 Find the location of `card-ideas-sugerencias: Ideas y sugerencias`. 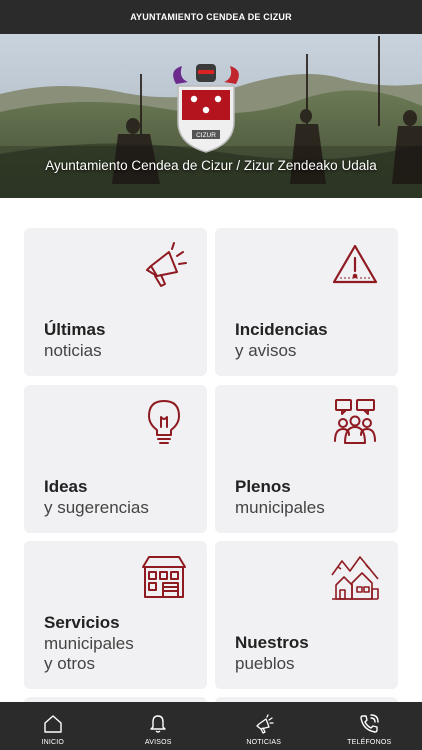

card-ideas-sugerencias: Ideas y sugerencias is located at coordinates (115, 459).